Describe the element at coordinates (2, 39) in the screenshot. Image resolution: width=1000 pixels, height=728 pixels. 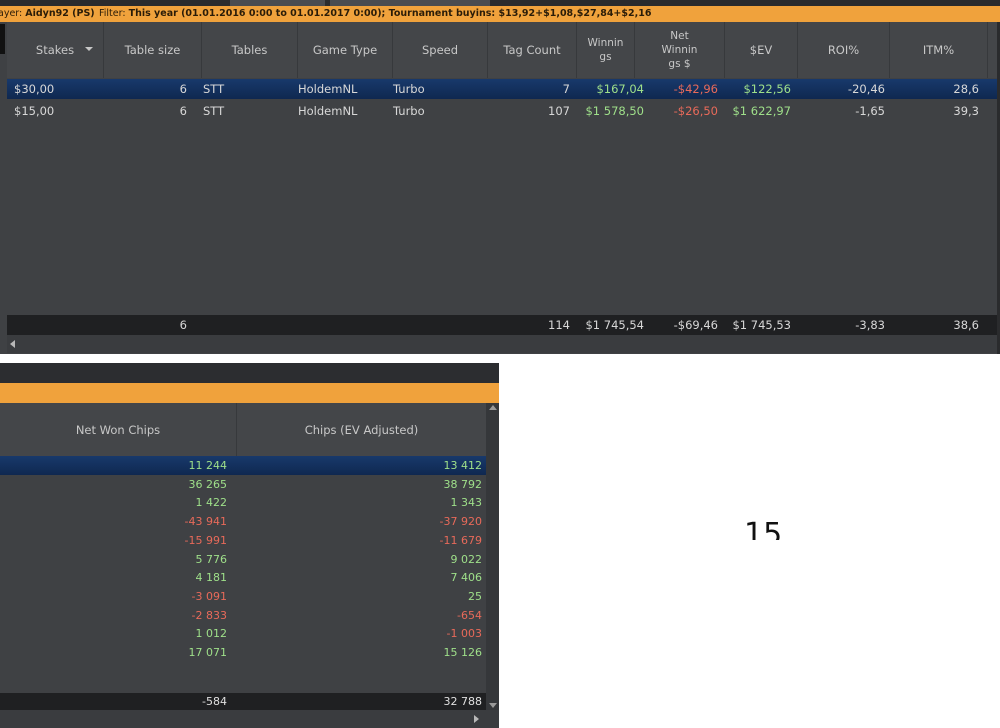
I see `side-tab` at that location.